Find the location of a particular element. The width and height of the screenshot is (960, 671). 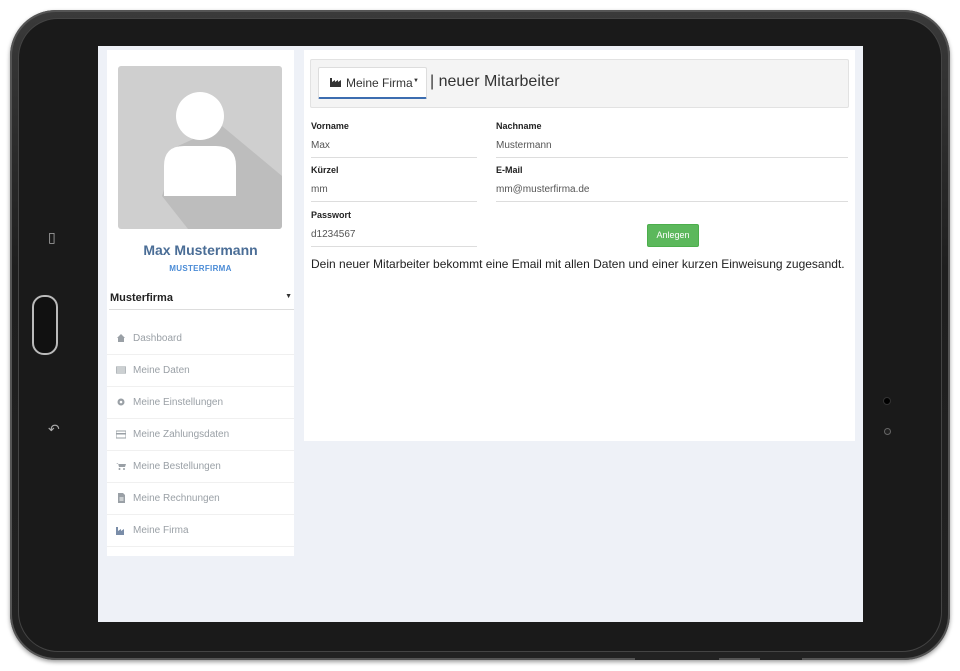

sidebar-item-label: Meine Zahlungsdaten is located at coordinates (181, 434).